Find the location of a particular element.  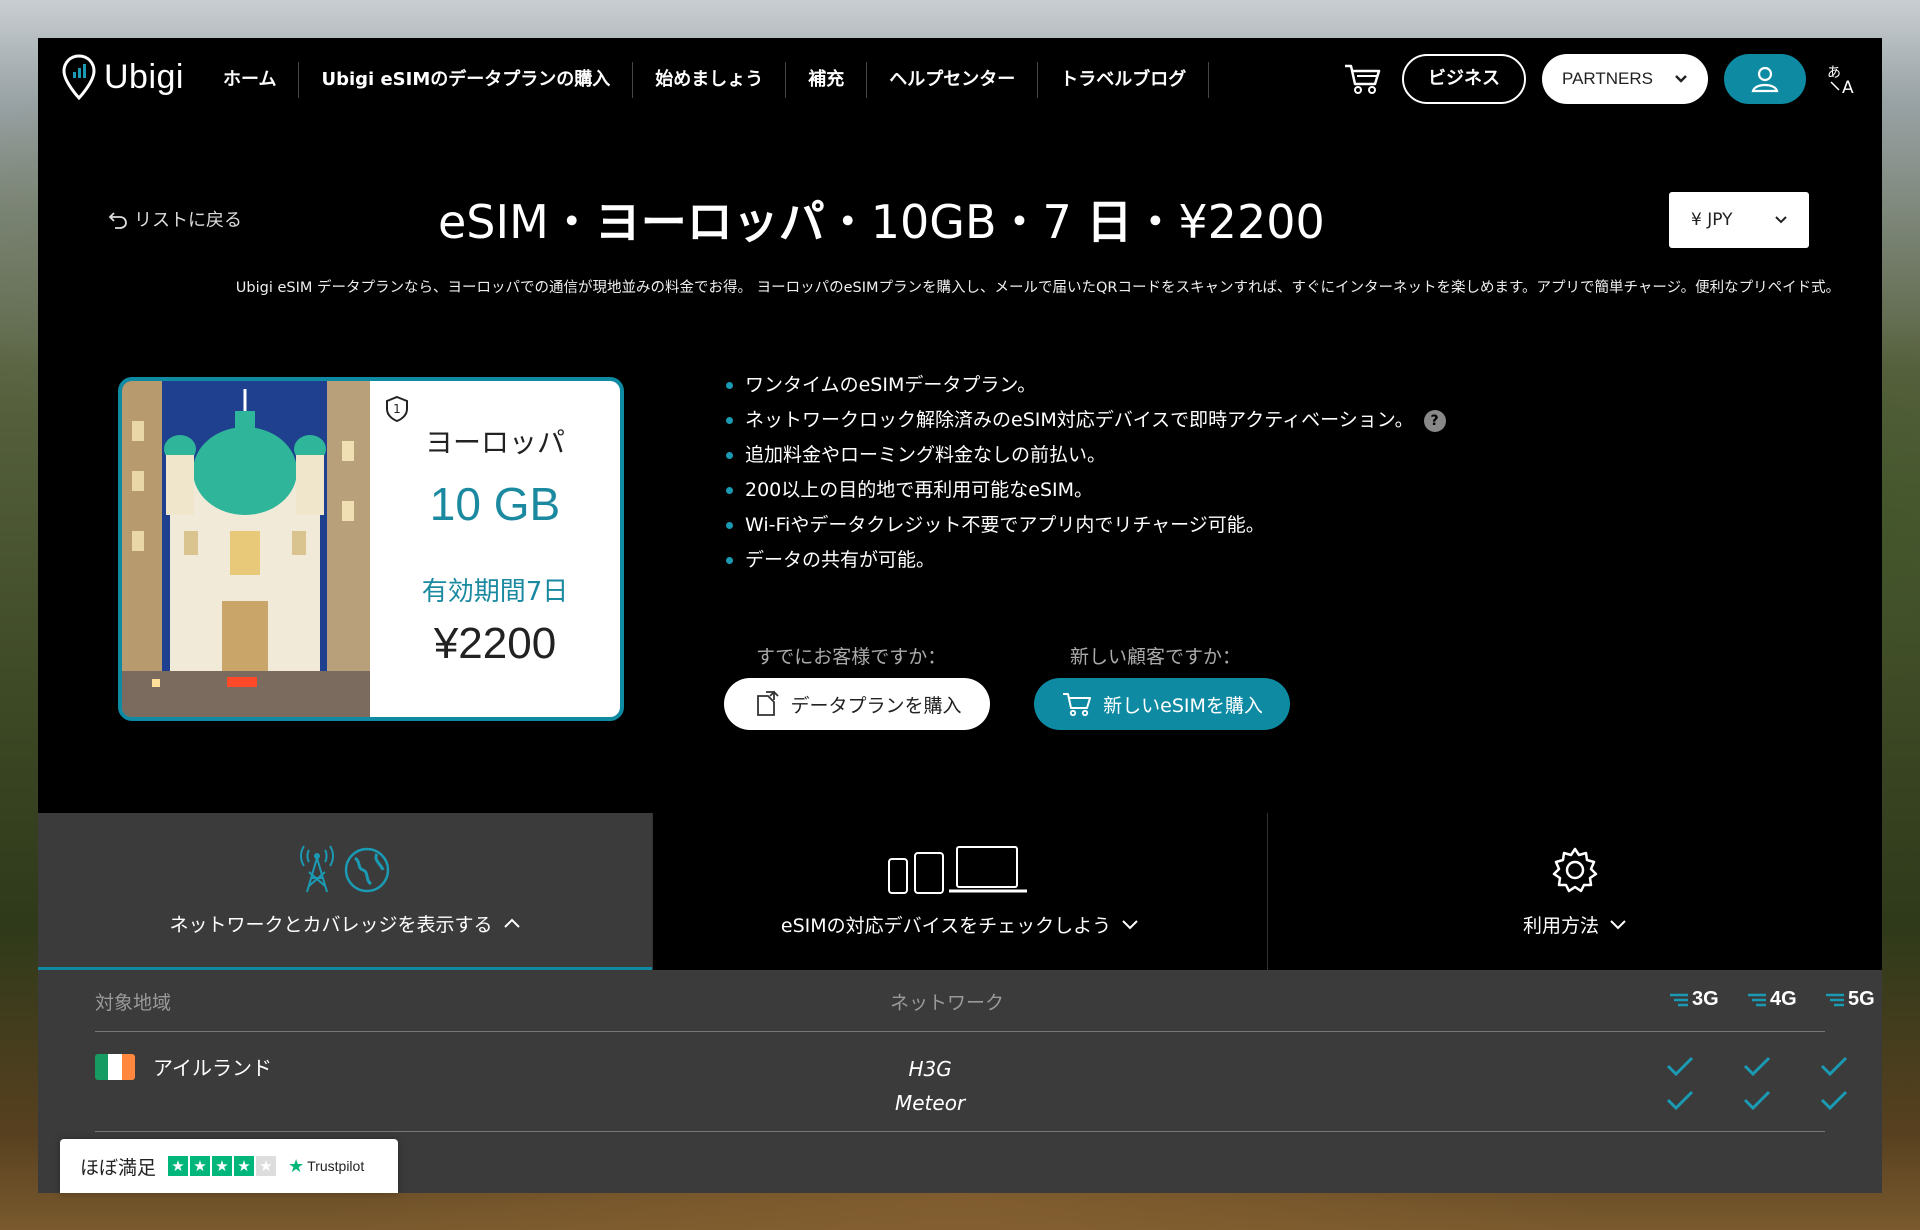

buy-data-plan-button: データプランを購入 is located at coordinates (857, 704).